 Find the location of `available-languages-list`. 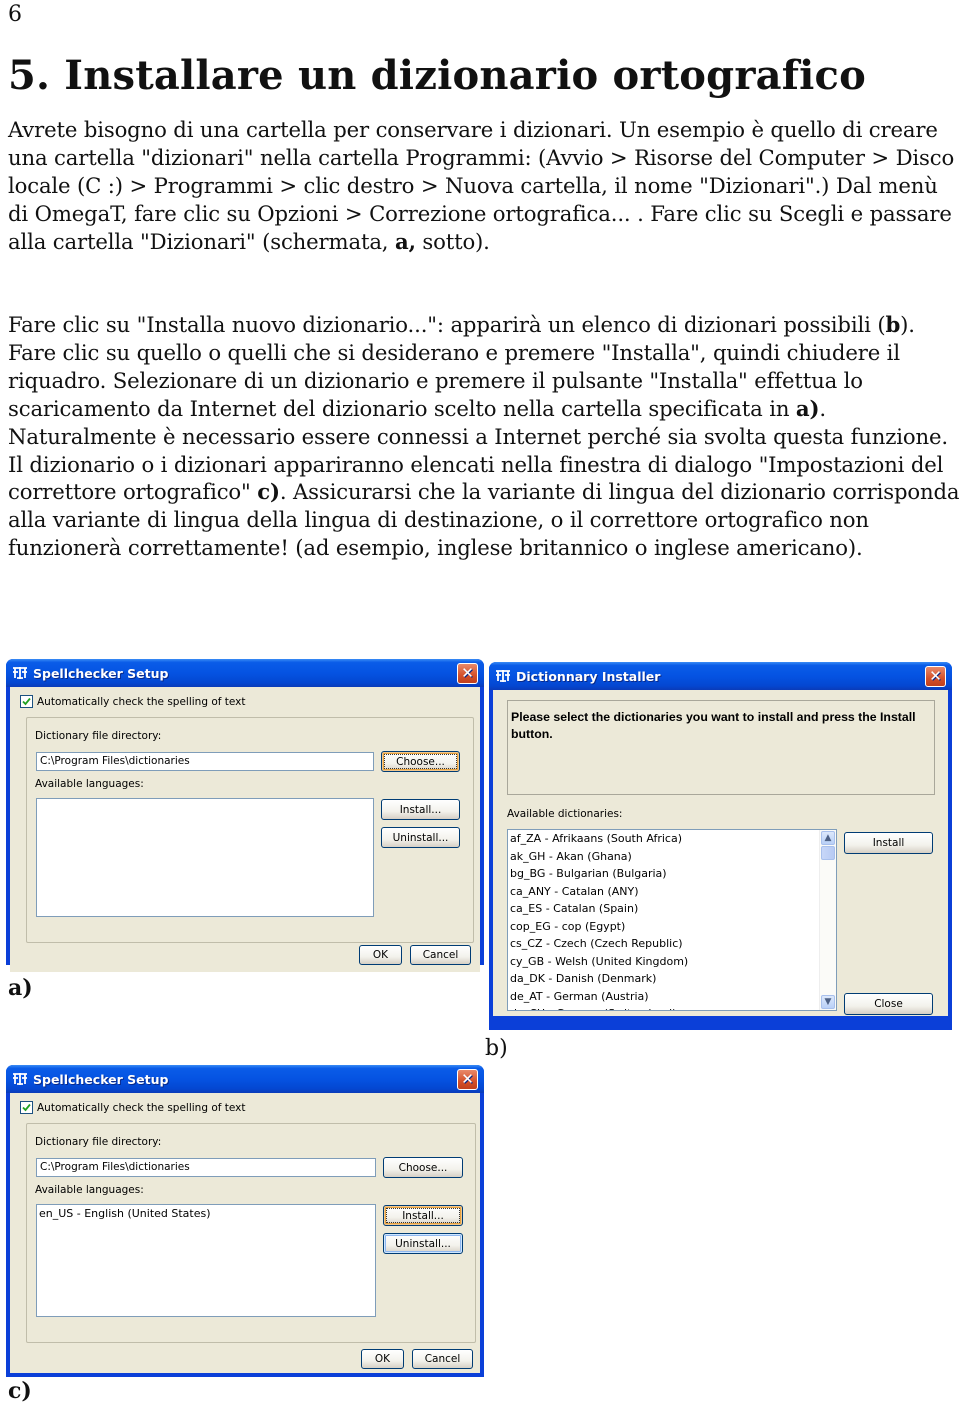

available-languages-list is located at coordinates (205, 857).